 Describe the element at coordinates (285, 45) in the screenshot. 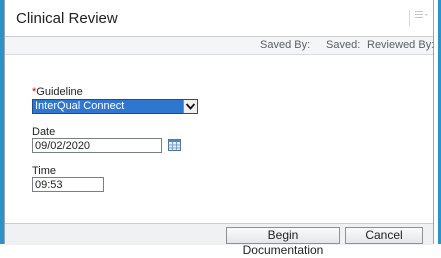

I see `saved-by-label: Saved By:` at that location.